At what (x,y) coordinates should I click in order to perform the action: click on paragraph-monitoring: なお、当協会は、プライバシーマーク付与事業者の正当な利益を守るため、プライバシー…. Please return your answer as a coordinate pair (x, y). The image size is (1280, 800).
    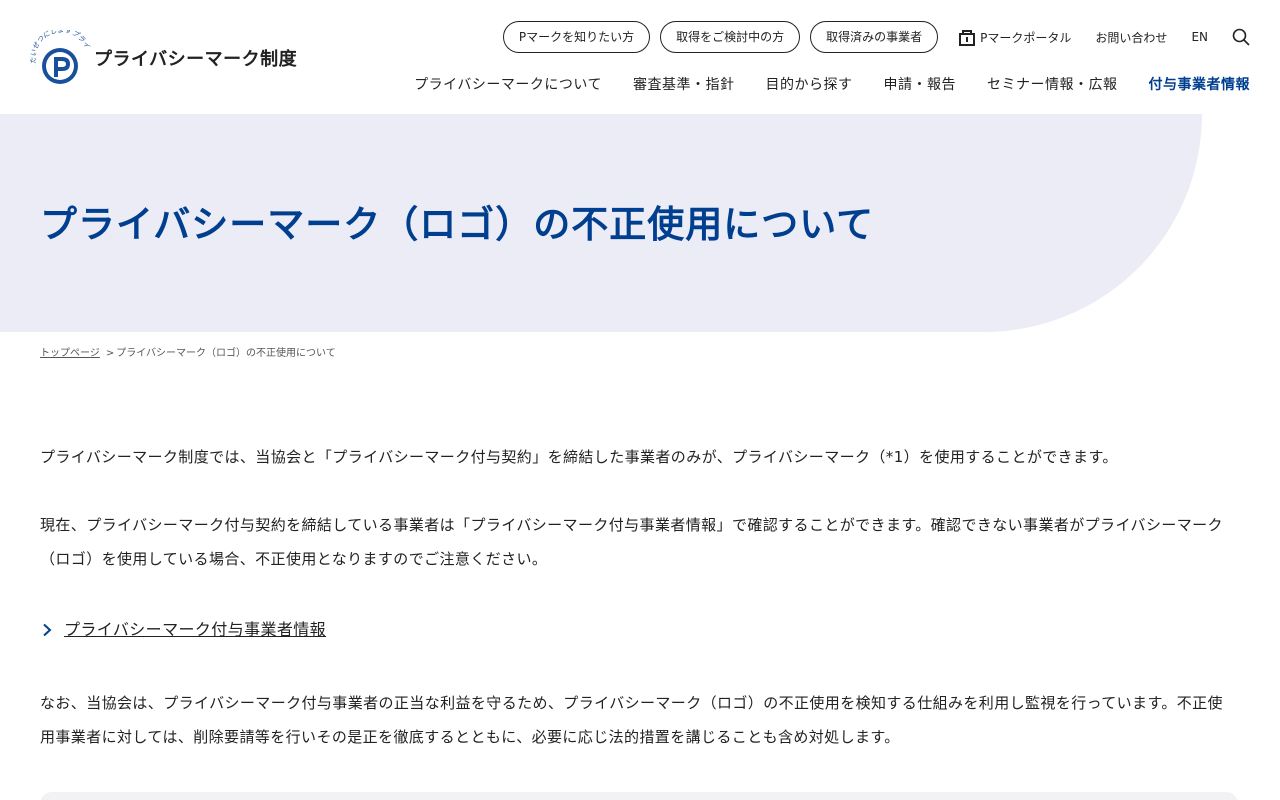
    Looking at the image, I should click on (631, 720).